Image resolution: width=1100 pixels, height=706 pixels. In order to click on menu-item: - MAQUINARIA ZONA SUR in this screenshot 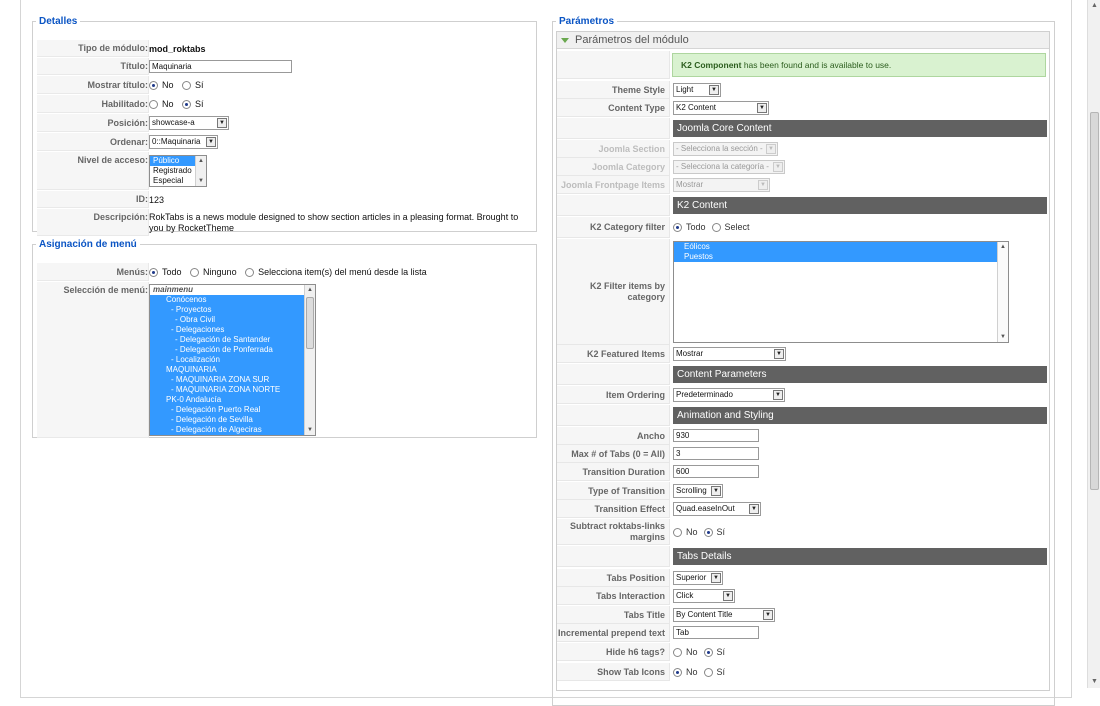, I will do `click(227, 380)`.